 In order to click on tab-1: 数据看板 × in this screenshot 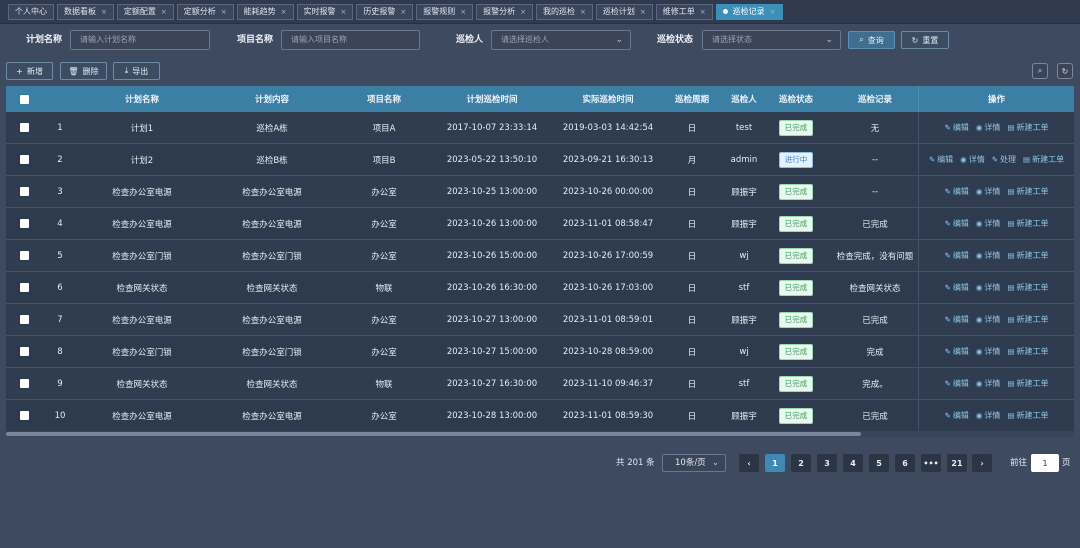, I will do `click(85, 11)`.